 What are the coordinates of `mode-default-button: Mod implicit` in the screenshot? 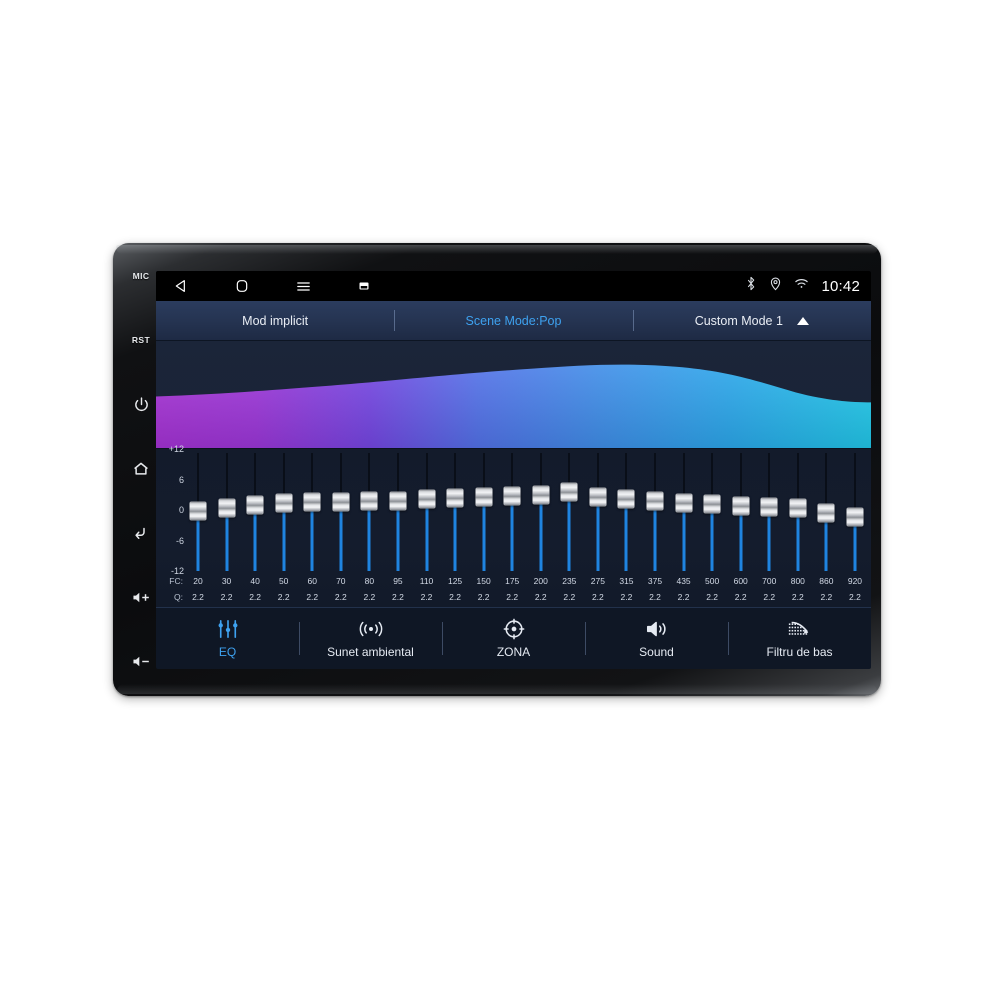 It's located at (275, 320).